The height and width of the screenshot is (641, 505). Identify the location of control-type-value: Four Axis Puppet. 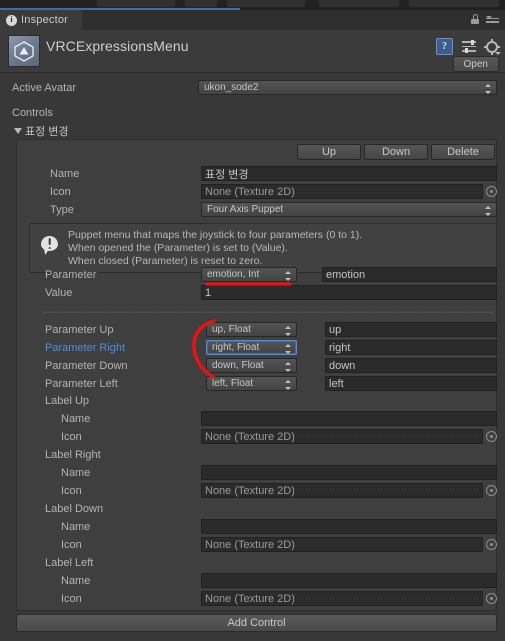
(245, 209).